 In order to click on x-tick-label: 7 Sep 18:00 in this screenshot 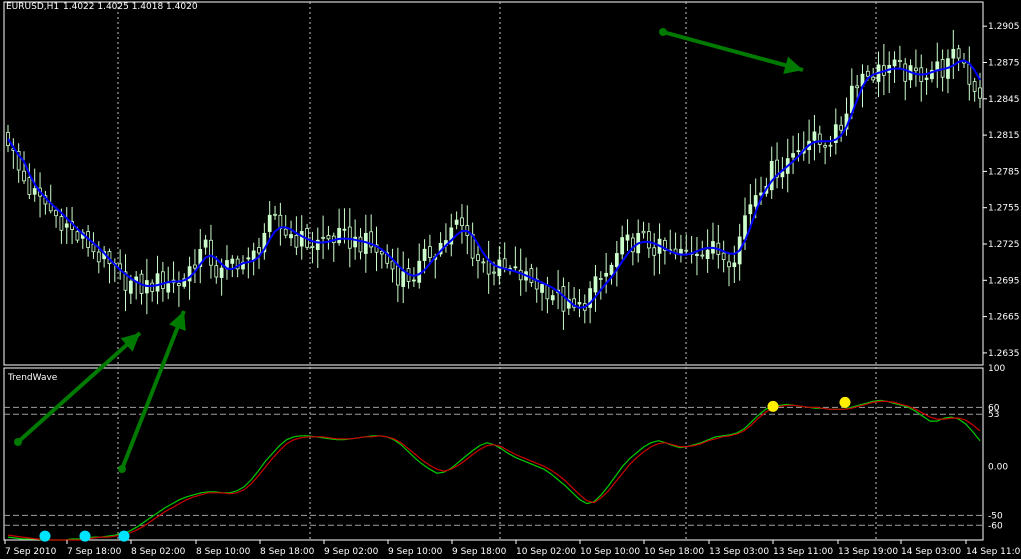, I will do `click(94, 552)`.